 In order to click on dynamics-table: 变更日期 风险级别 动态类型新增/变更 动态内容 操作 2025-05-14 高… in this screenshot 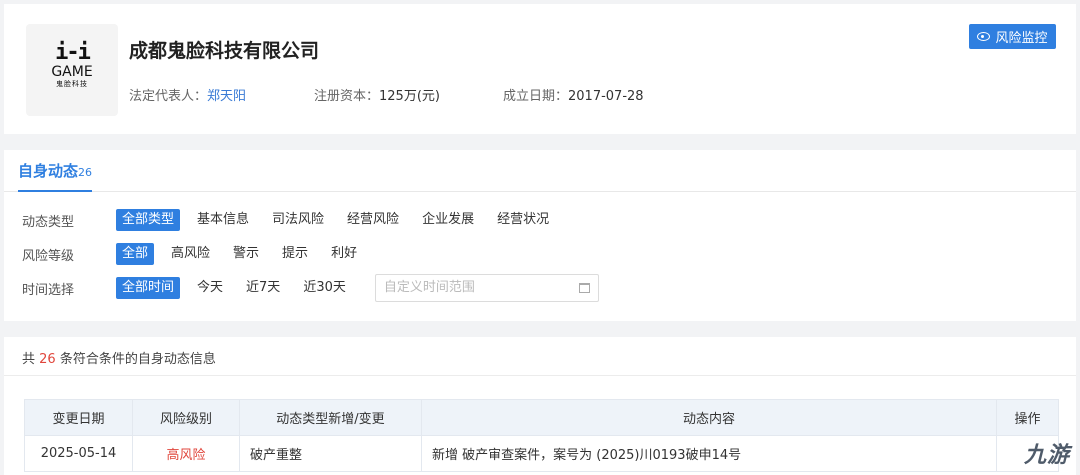, I will do `click(541, 435)`.